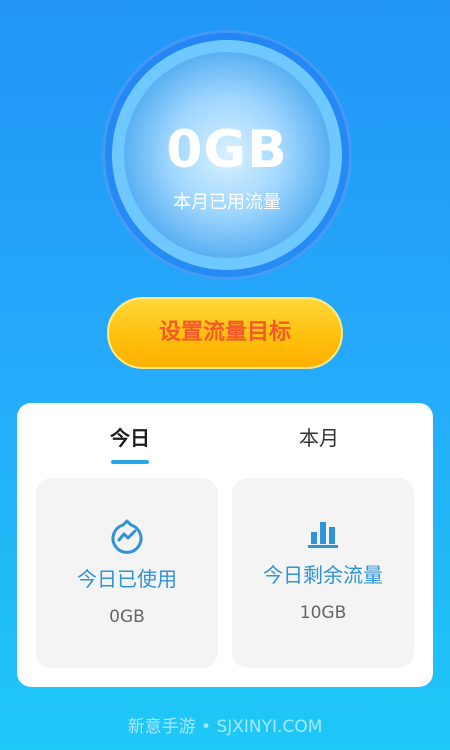 Image resolution: width=450 pixels, height=750 pixels. I want to click on data-usage-icon, so click(127, 536).